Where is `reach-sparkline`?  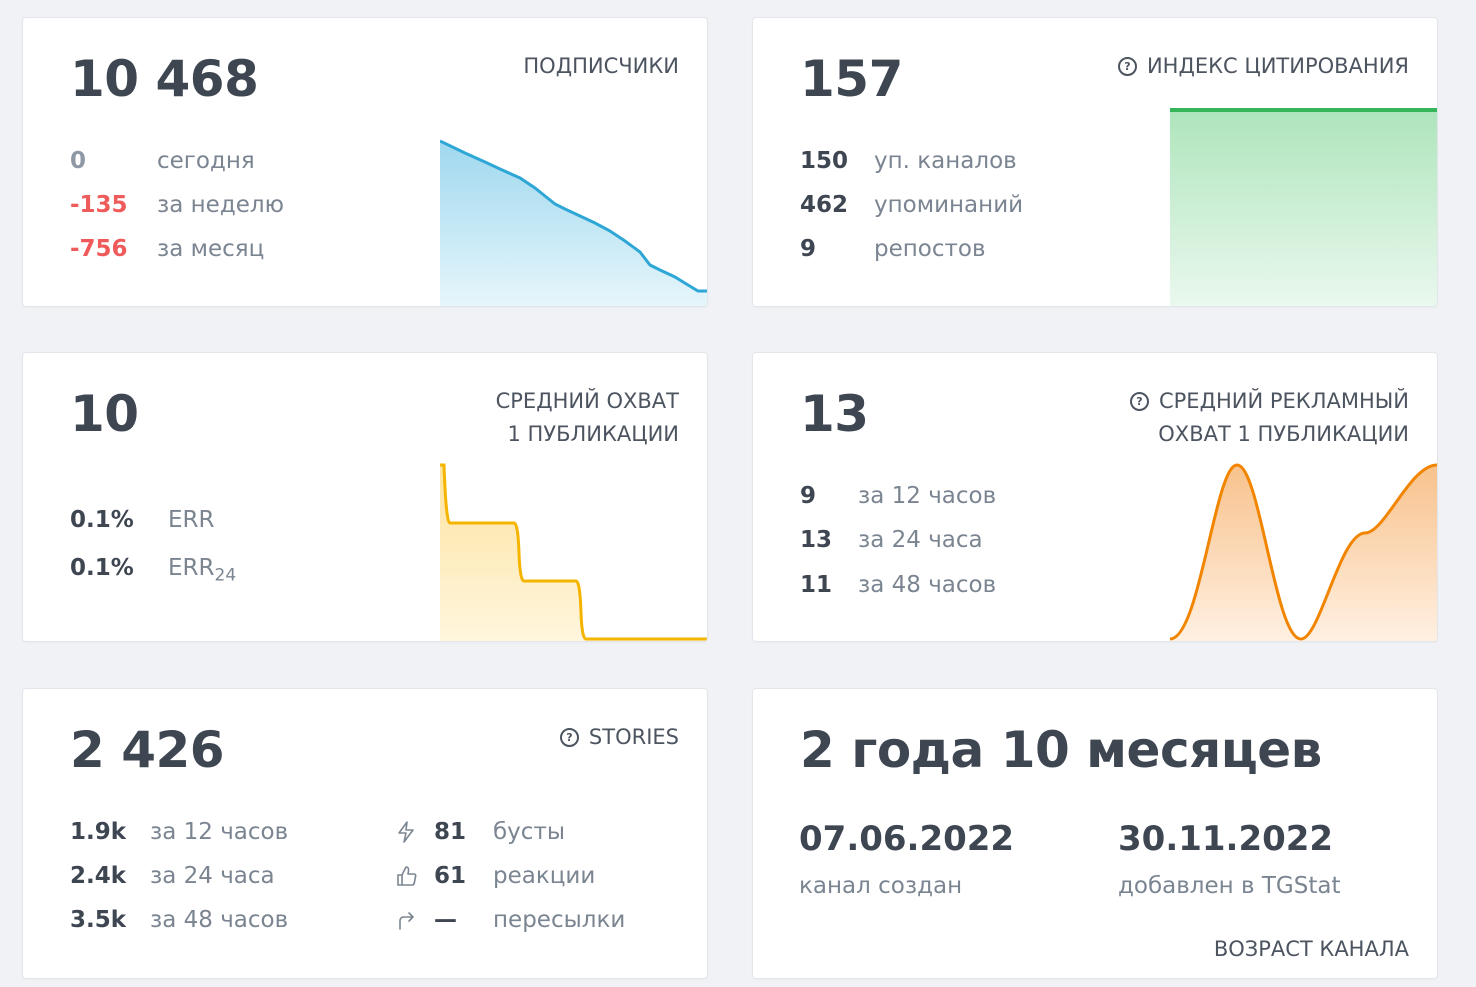 reach-sparkline is located at coordinates (573, 552).